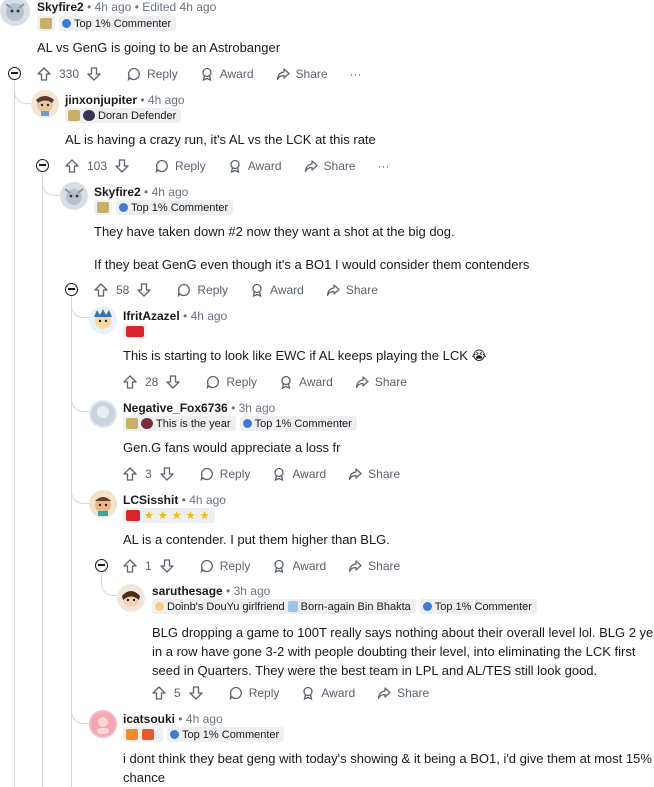 This screenshot has height=787, width=654. Describe the element at coordinates (14, 433) in the screenshot. I see `thread-line-l0` at that location.